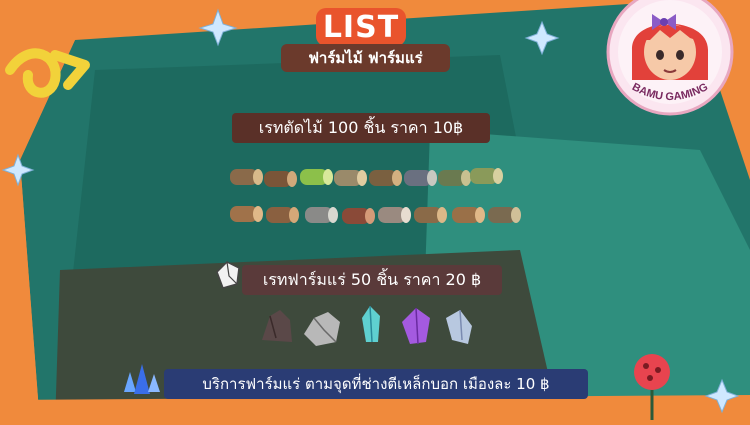 The width and height of the screenshot is (750, 425). Describe the element at coordinates (372, 280) in the screenshot. I see `ore-rate-label: เรทฟาร์มแร่ 50 ชิ้น ราคา 20 ฿` at that location.